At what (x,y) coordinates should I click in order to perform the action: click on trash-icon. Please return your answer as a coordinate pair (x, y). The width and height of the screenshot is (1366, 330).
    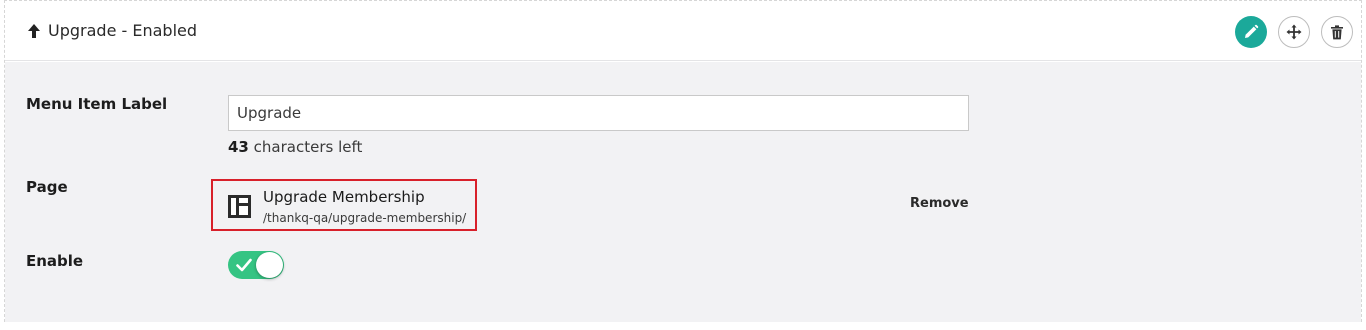
    Looking at the image, I should click on (1337, 31).